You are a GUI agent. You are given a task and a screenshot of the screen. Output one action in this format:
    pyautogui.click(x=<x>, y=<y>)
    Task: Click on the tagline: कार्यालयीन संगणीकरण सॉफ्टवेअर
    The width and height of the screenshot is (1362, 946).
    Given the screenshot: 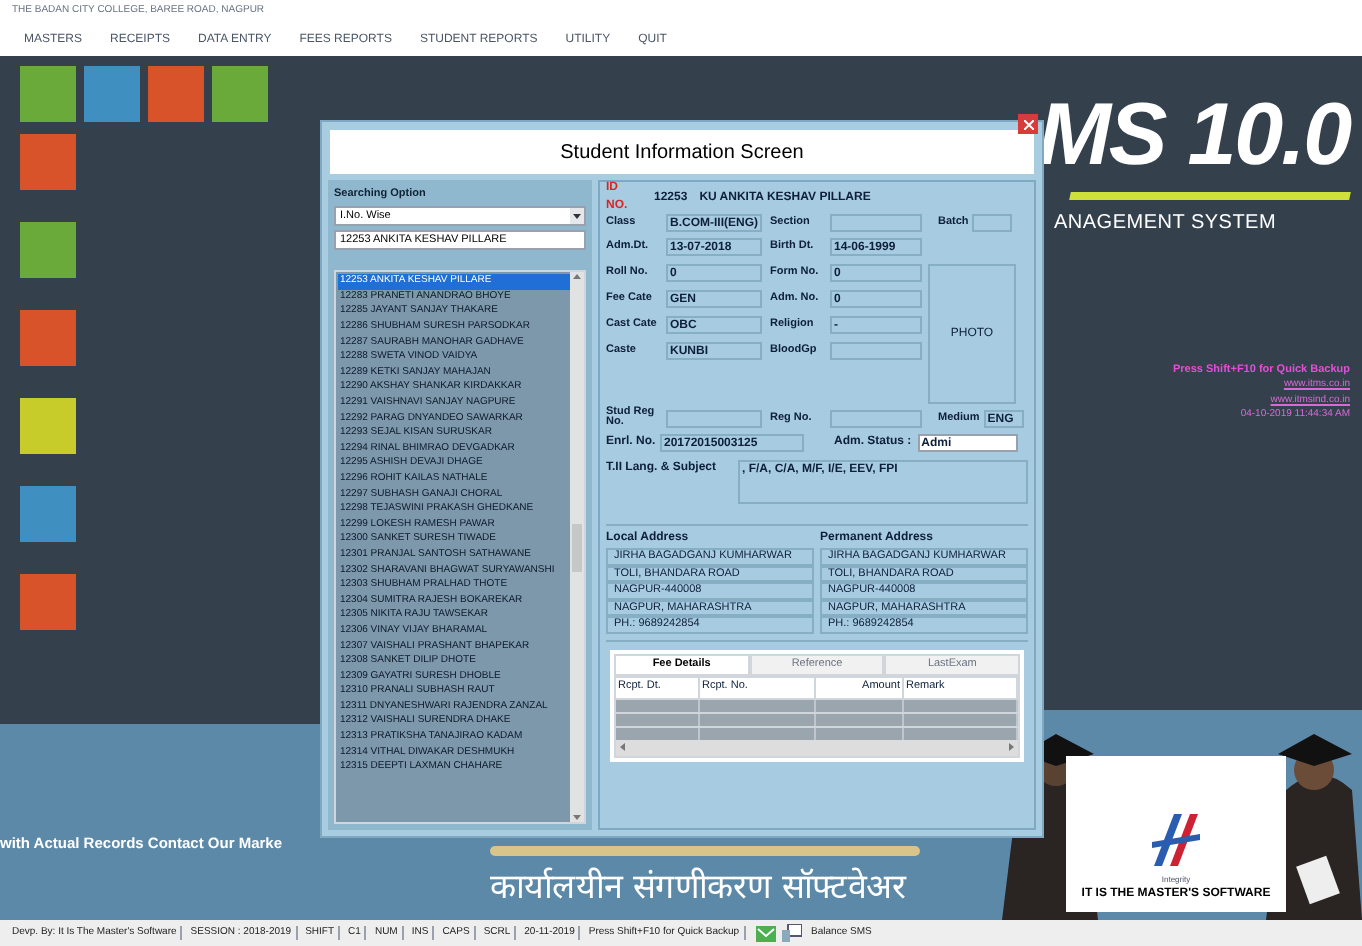 What is the action you would take?
    pyautogui.click(x=698, y=888)
    